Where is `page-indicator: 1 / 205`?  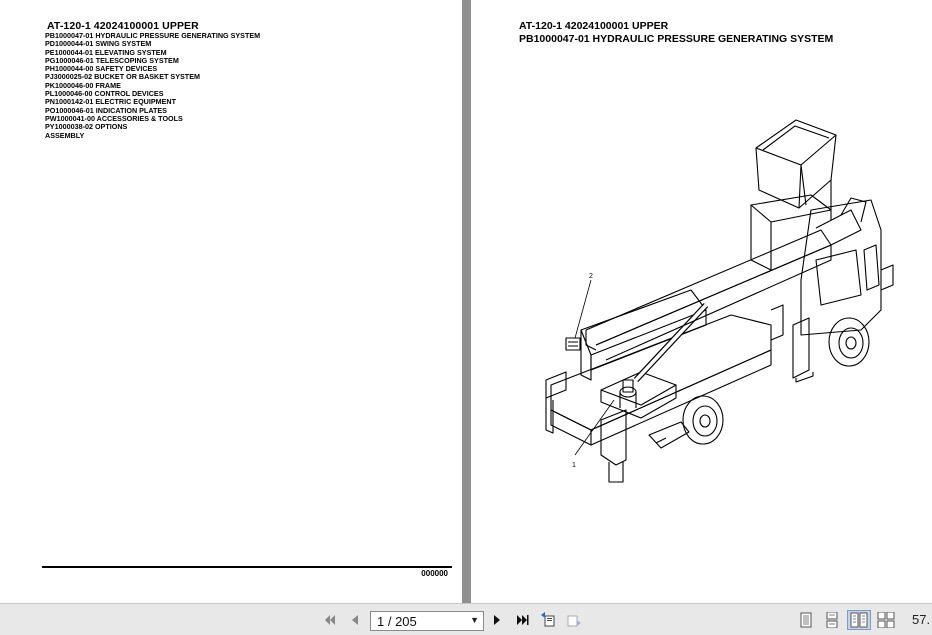
page-indicator: 1 / 205 is located at coordinates (397, 621).